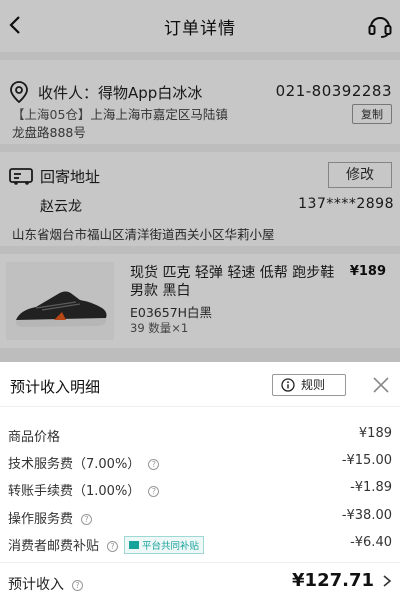  What do you see at coordinates (366, 515) in the screenshot?
I see `fee-value: -¥38.00` at bounding box center [366, 515].